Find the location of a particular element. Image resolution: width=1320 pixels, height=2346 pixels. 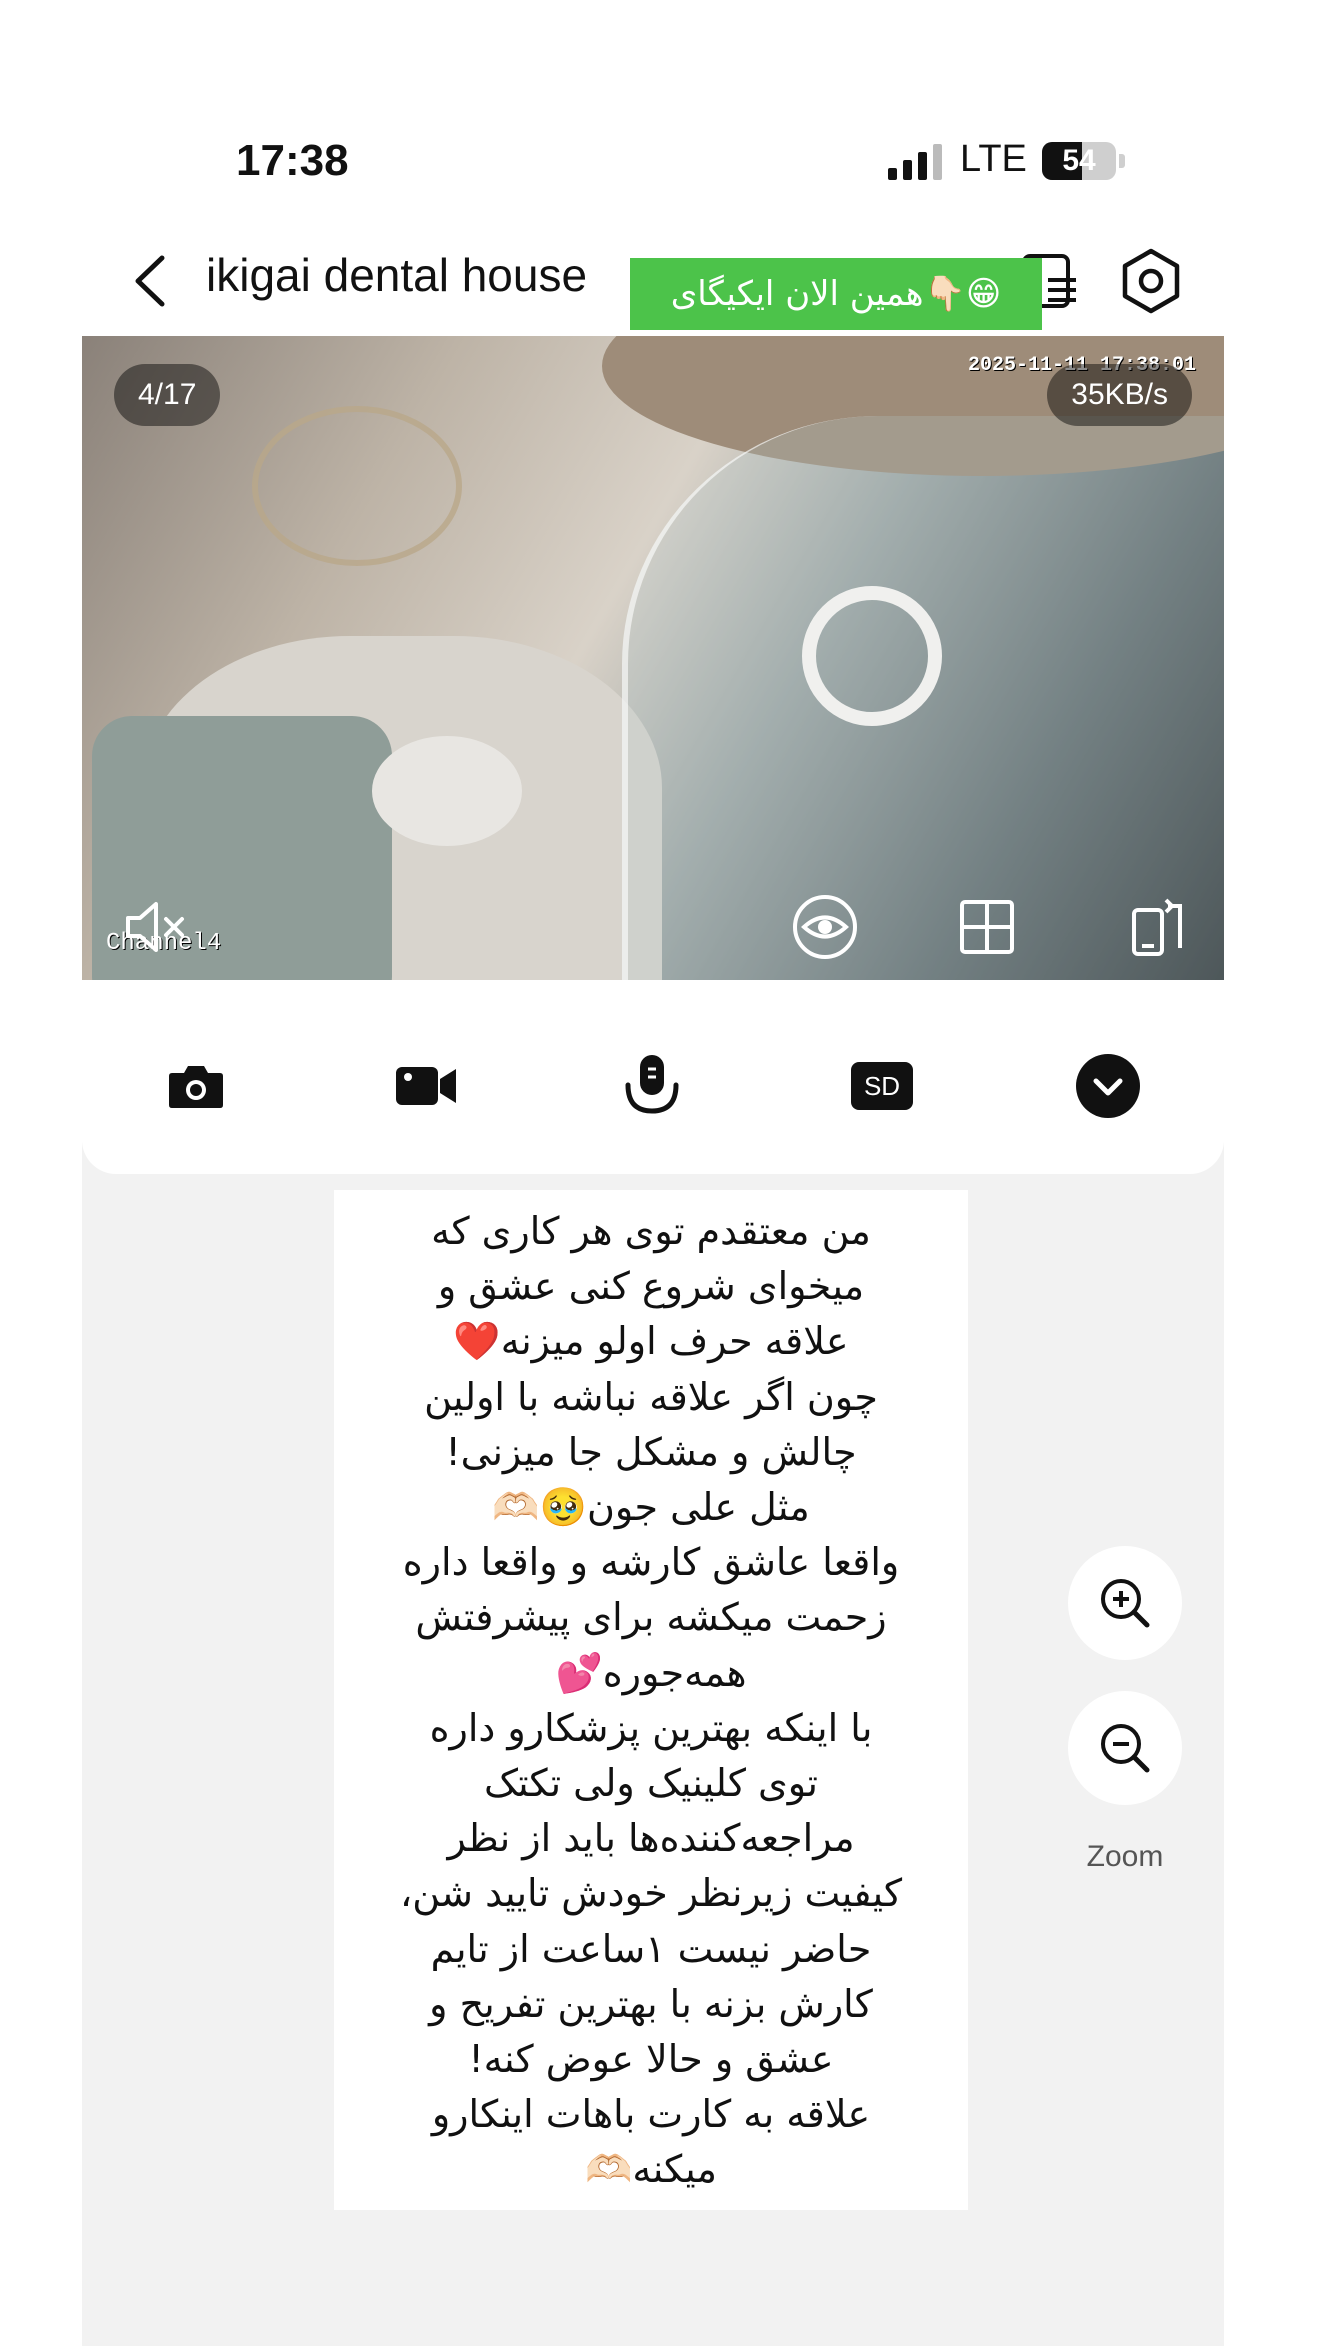

zoom-out-icon is located at coordinates (1125, 1748).